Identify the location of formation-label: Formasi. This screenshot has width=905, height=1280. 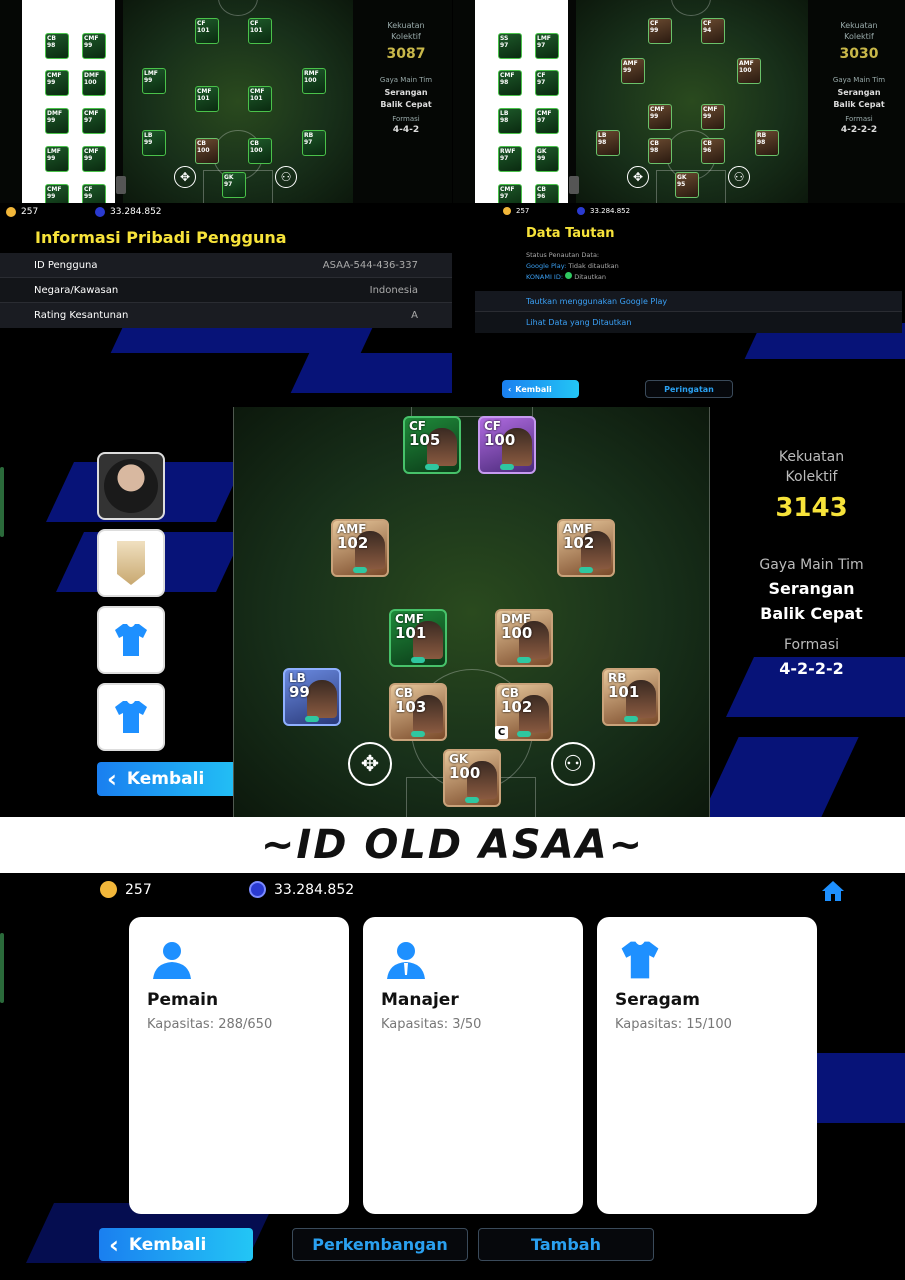
(811, 645).